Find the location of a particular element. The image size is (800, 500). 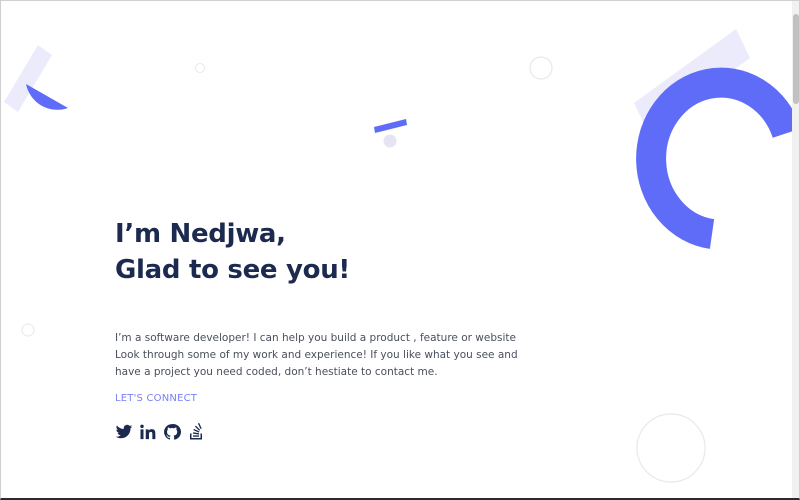

hero-heading-line2: Glad to see you! is located at coordinates (232, 270).